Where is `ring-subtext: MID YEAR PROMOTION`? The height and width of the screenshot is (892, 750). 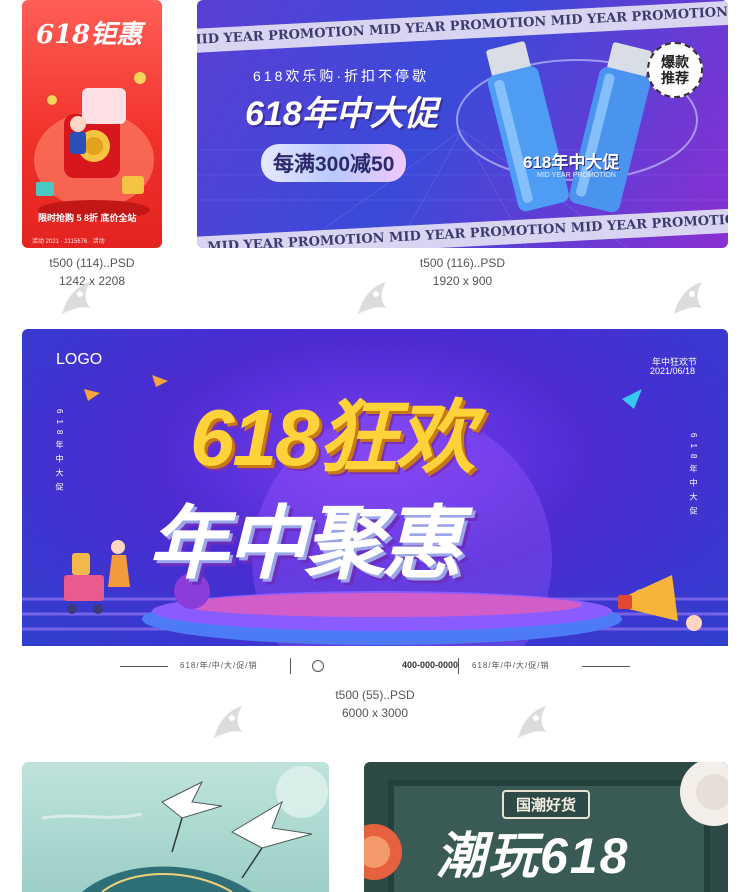 ring-subtext: MID YEAR PROMOTION is located at coordinates (576, 175).